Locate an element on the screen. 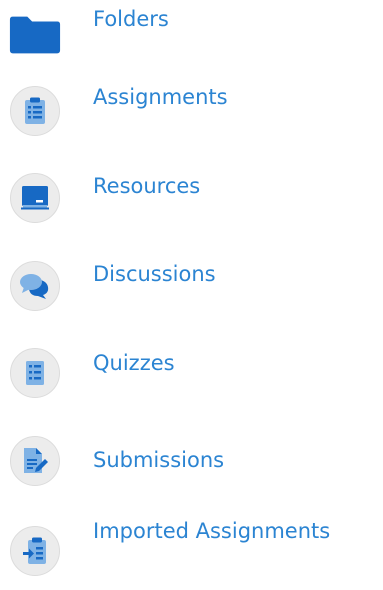  document-edit-icon is located at coordinates (35, 461).